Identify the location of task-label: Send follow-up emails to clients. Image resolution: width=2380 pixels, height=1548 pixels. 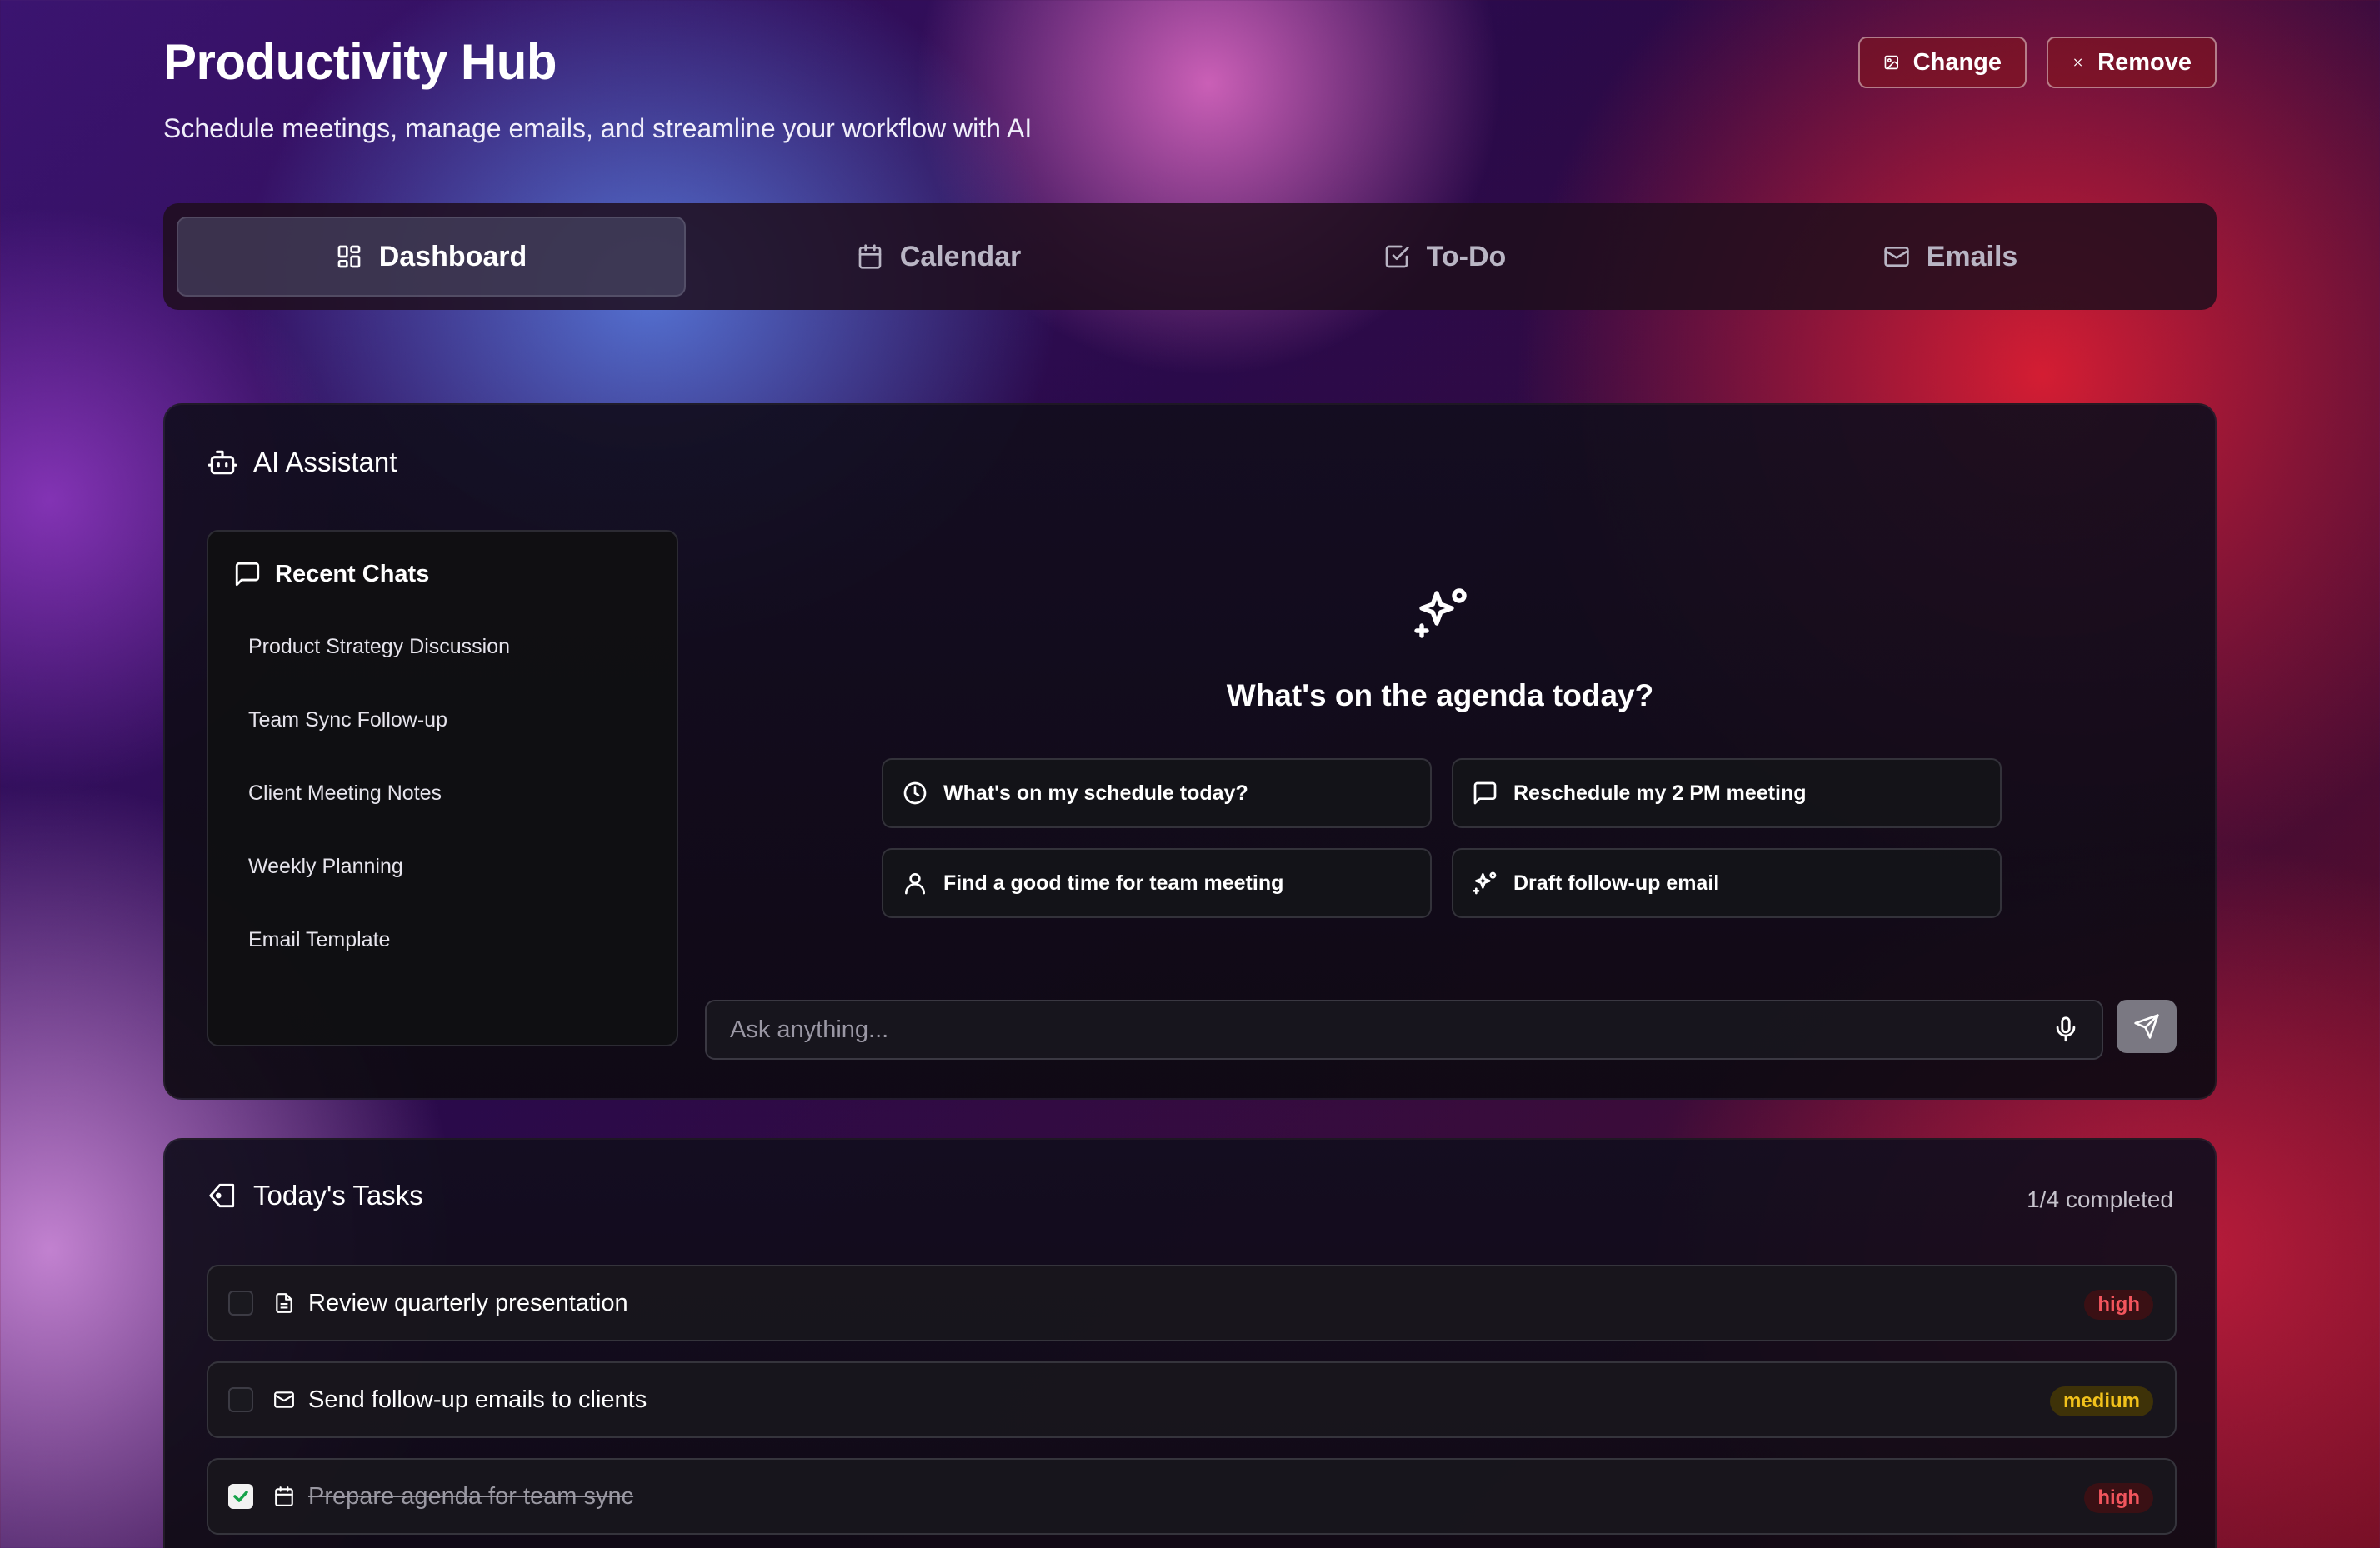
(478, 1399).